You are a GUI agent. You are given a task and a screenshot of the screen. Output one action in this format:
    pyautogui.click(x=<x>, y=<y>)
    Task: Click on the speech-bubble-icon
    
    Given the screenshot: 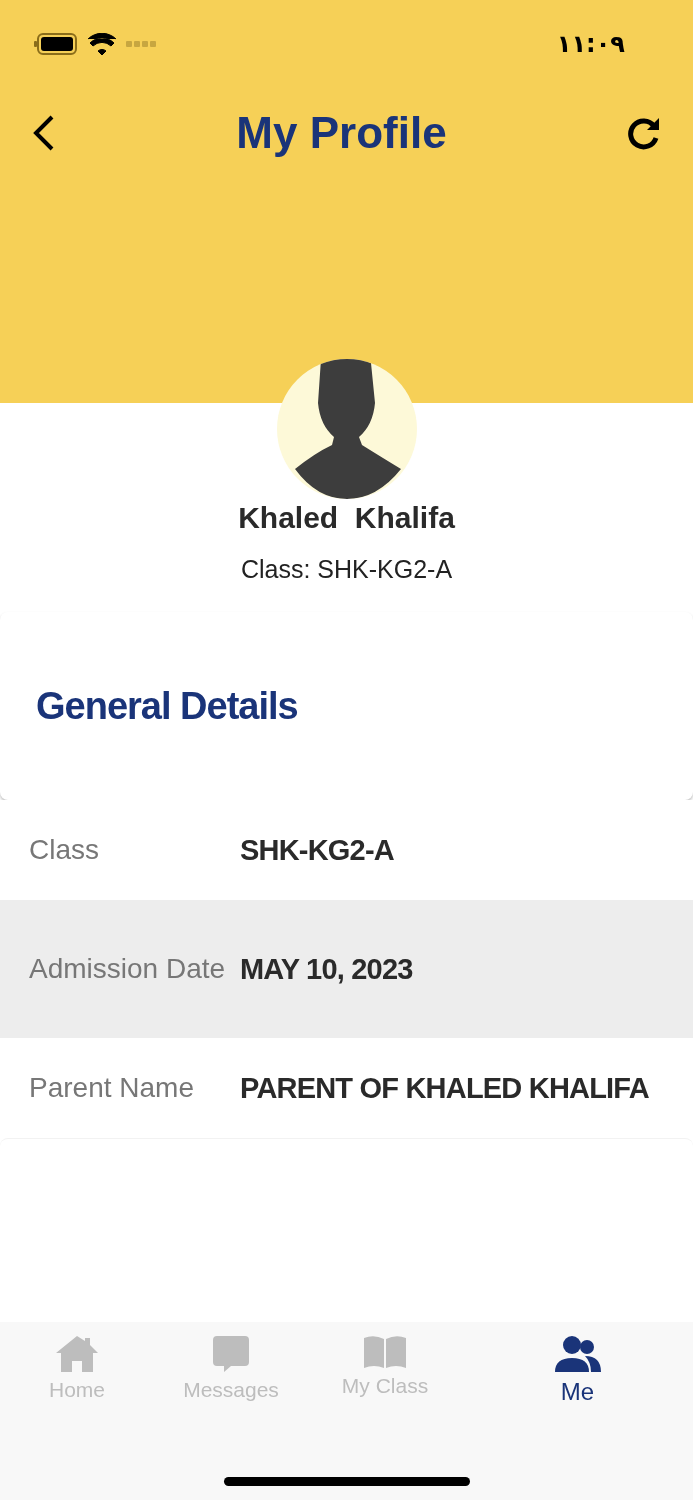 What is the action you would take?
    pyautogui.click(x=231, y=1354)
    